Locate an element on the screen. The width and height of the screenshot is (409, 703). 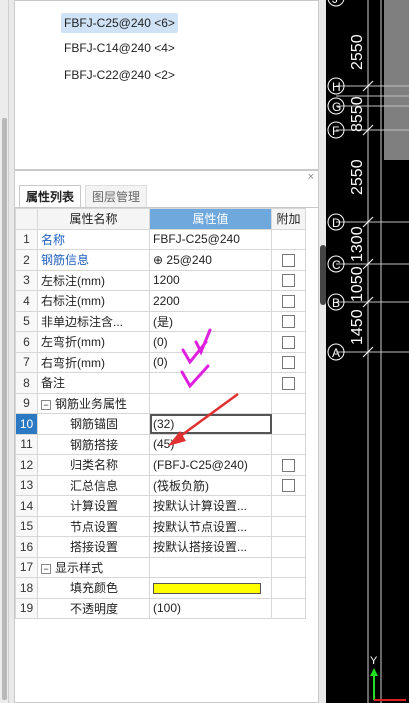
table-row: 4 右标注(mm) 2200 is located at coordinates (160, 301).